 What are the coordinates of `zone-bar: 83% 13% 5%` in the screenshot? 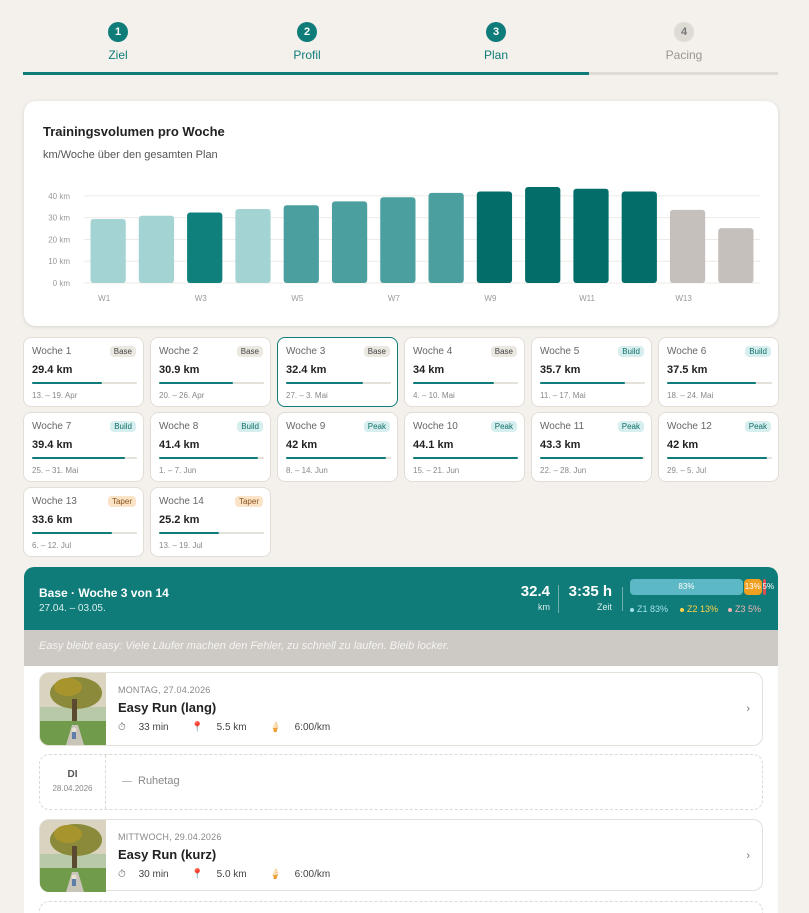 It's located at (702, 587).